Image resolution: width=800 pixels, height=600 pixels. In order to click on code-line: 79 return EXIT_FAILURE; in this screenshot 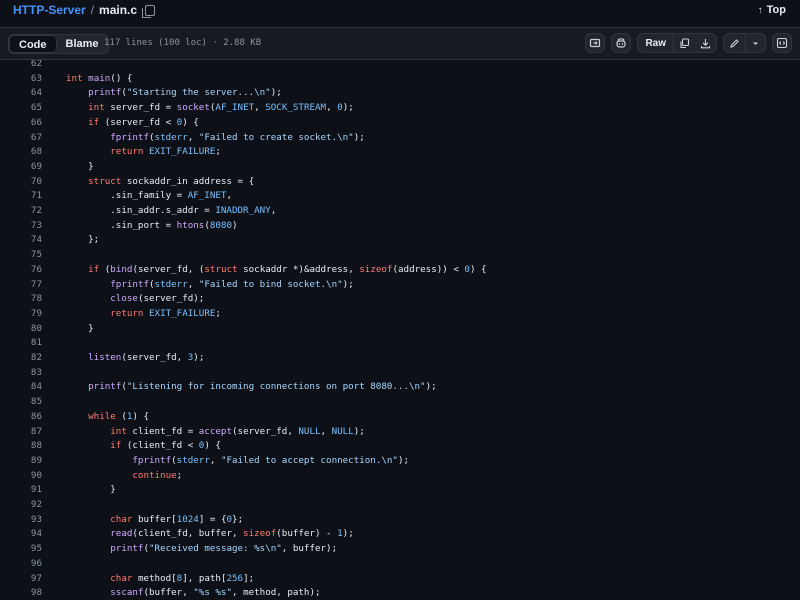, I will do `click(400, 314)`.